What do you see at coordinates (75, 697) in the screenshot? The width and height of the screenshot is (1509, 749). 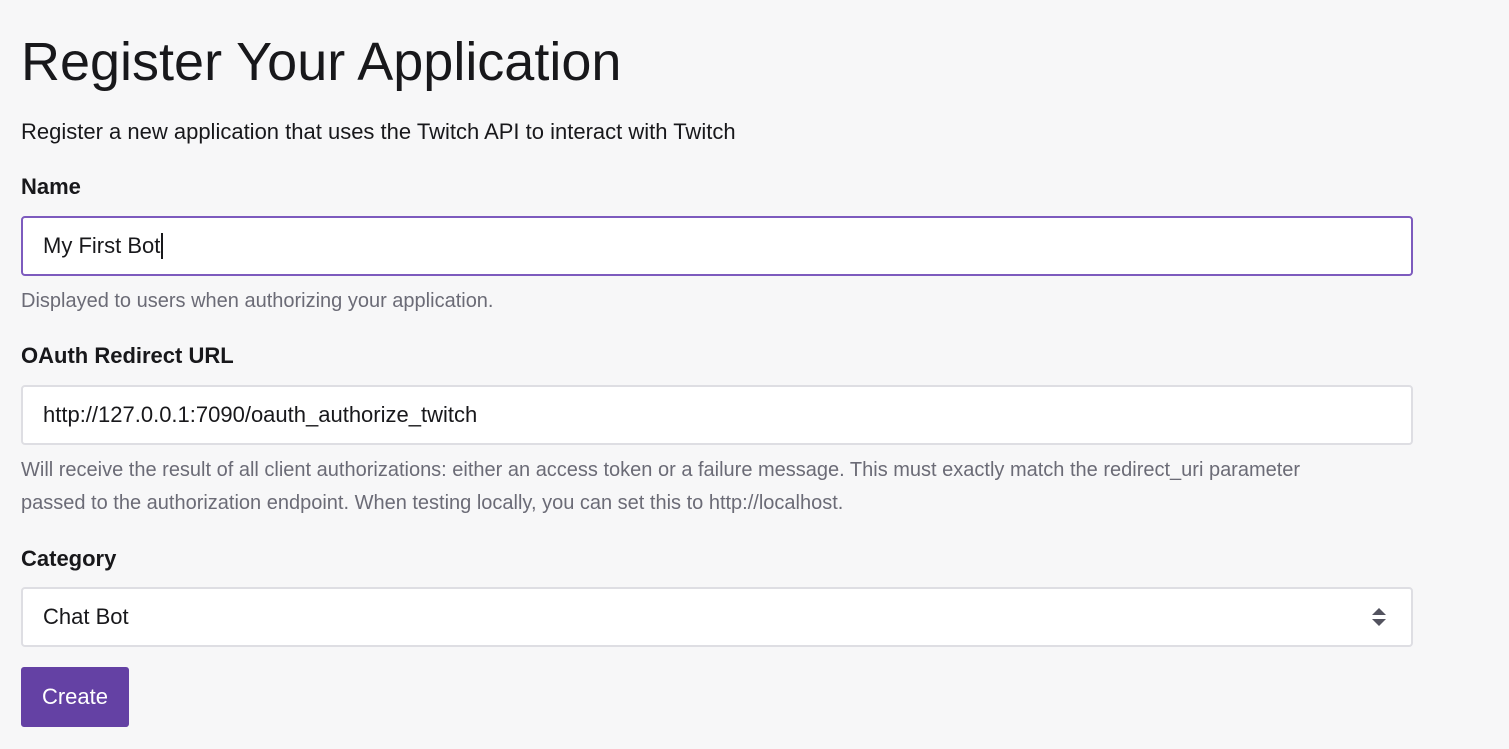 I see `create-button: Create` at bounding box center [75, 697].